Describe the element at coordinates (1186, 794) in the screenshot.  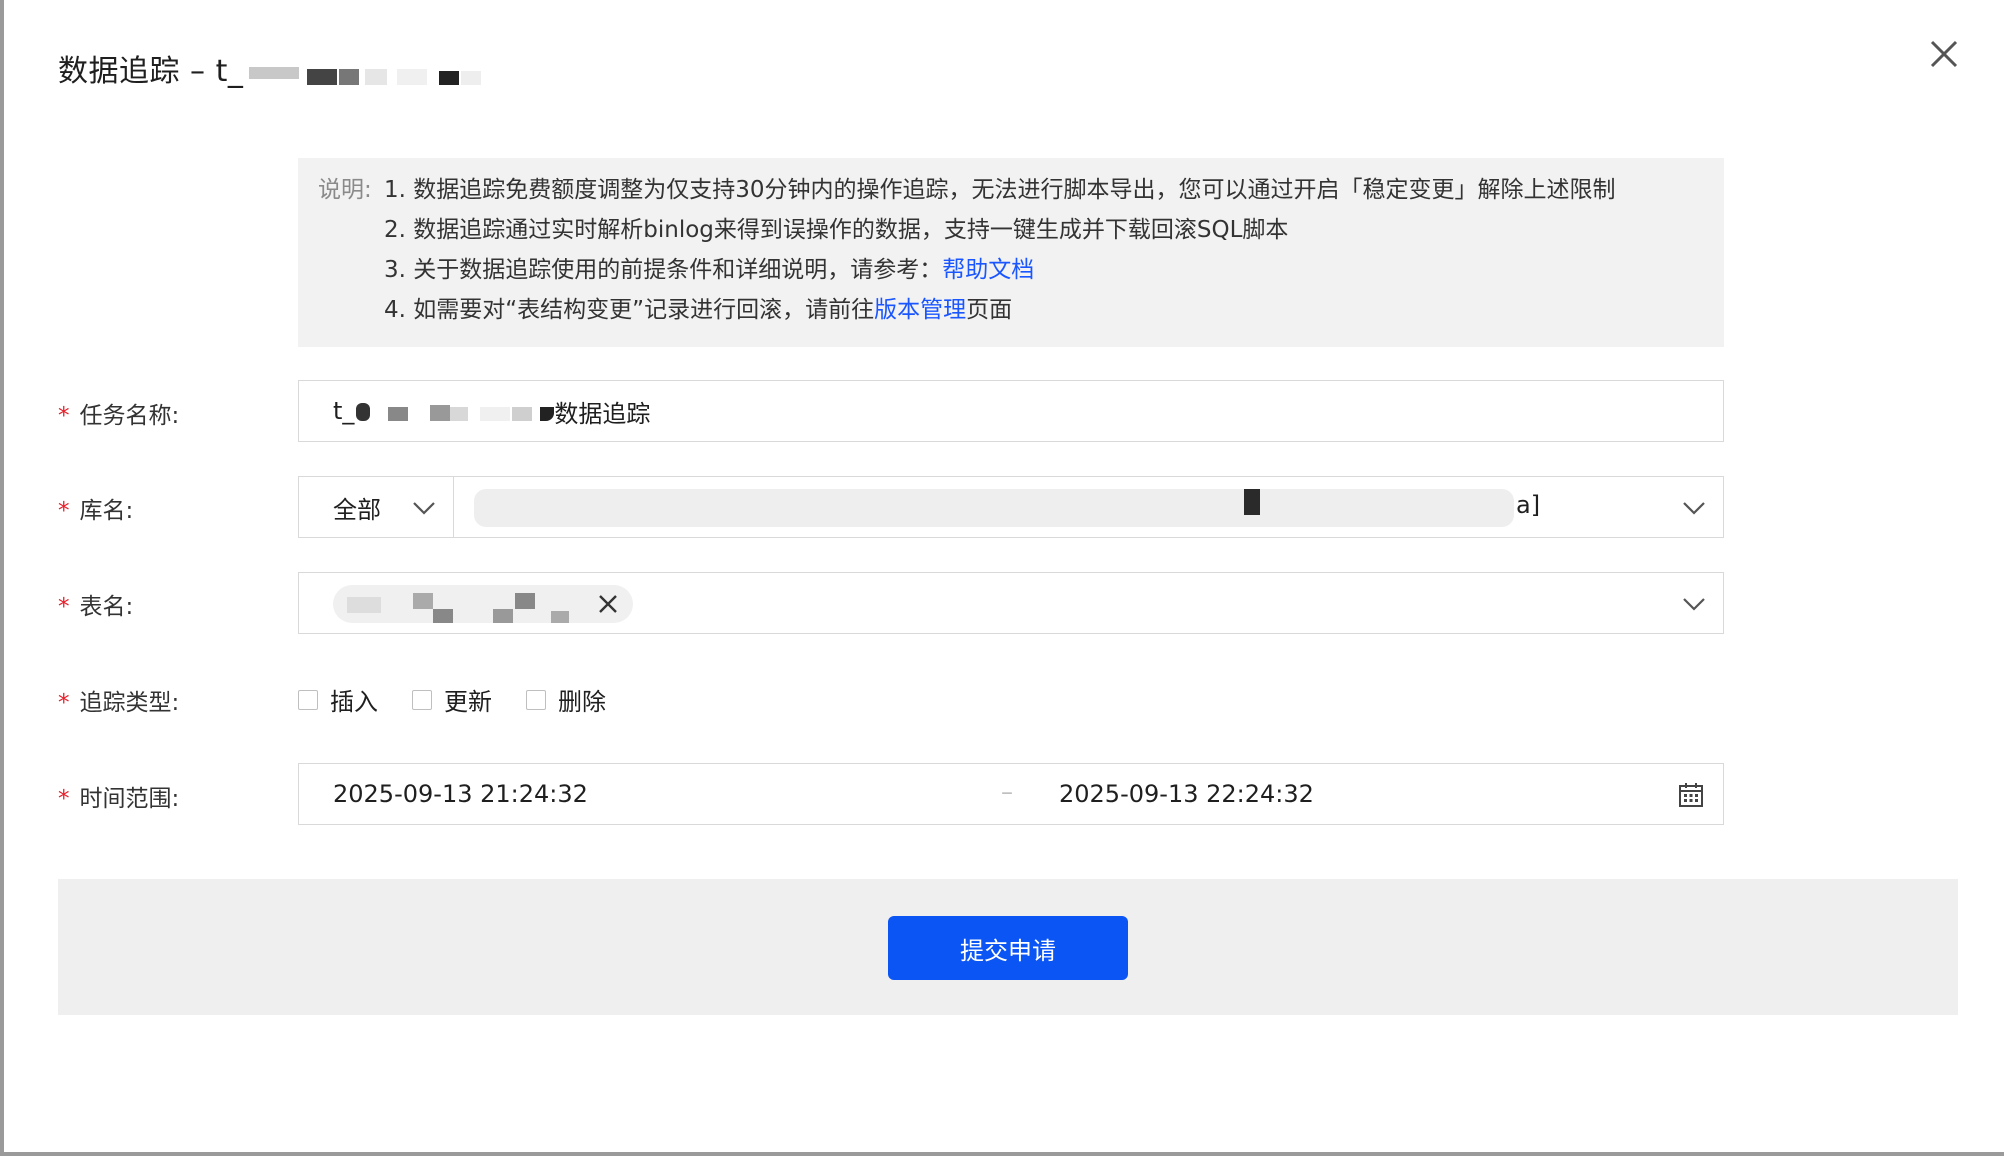
I see `time-range-end: 2025-09-13 22:24:32` at that location.